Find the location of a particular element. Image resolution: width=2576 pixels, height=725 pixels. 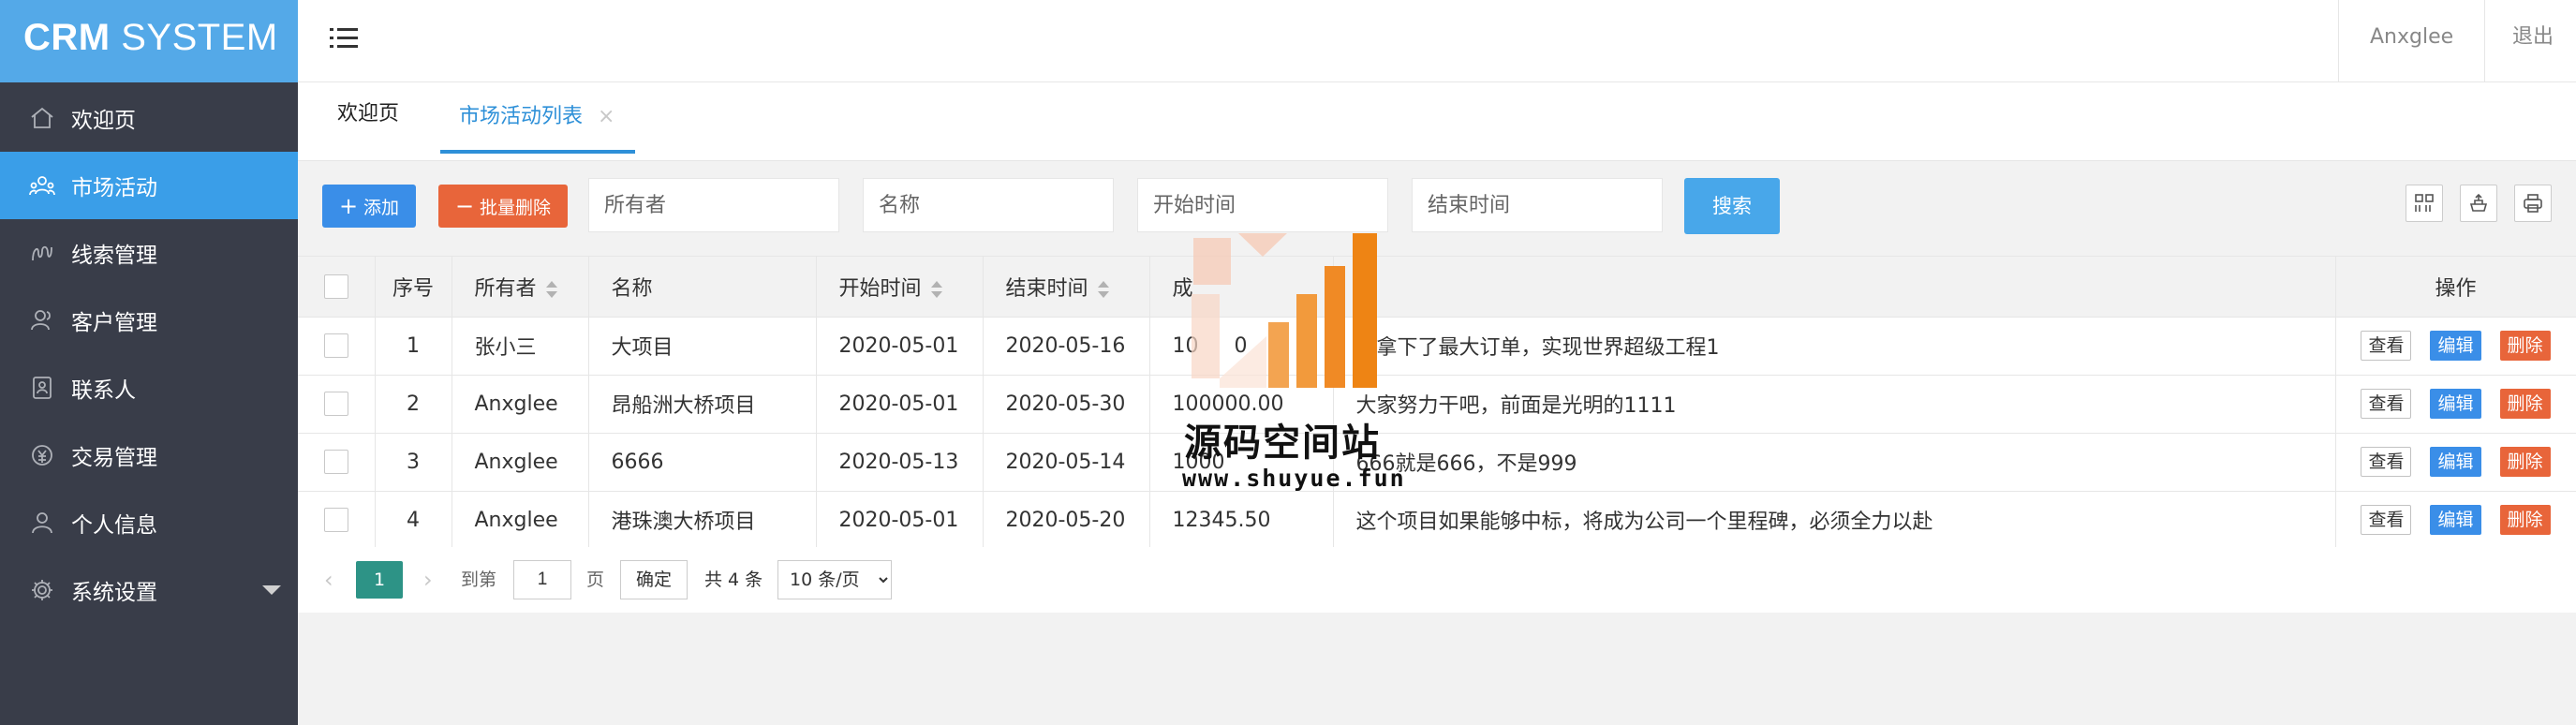

tab-welcome: 欢迎页 is located at coordinates (368, 121).